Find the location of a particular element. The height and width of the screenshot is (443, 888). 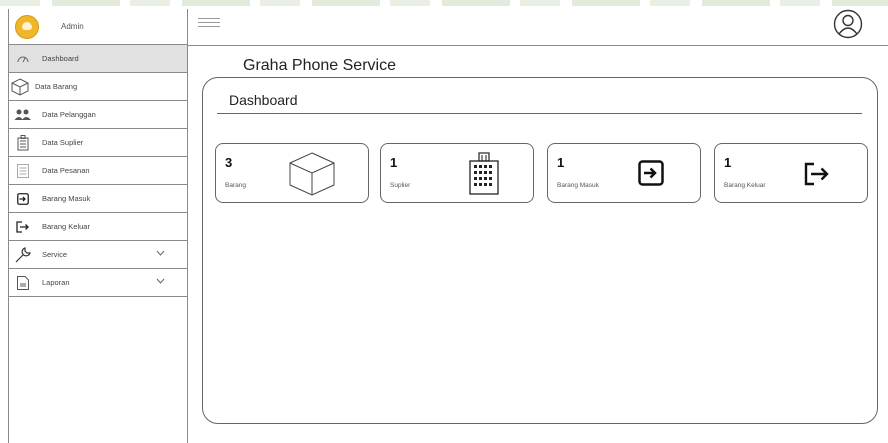

sidebar-item-data-pesanan: Data Pesanan is located at coordinates (98, 171).